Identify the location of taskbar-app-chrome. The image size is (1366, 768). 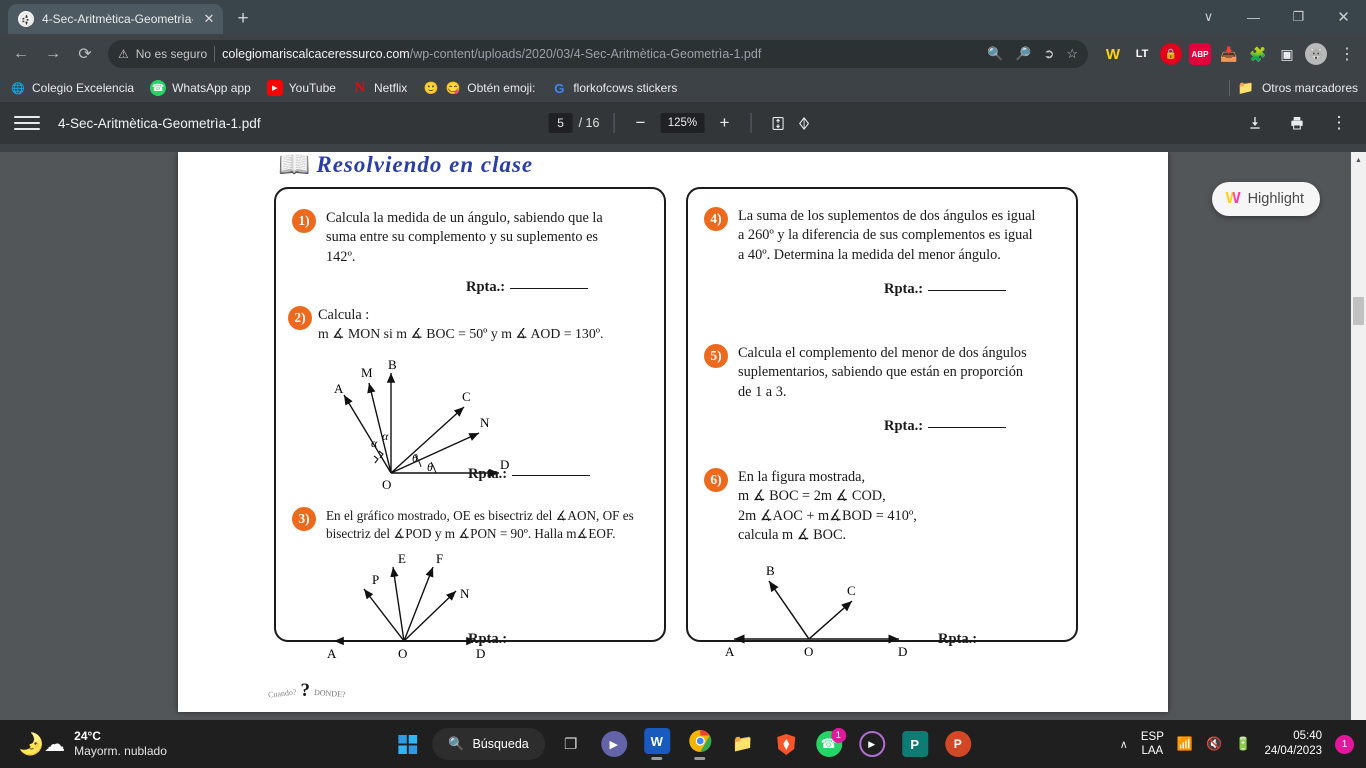
(700, 744).